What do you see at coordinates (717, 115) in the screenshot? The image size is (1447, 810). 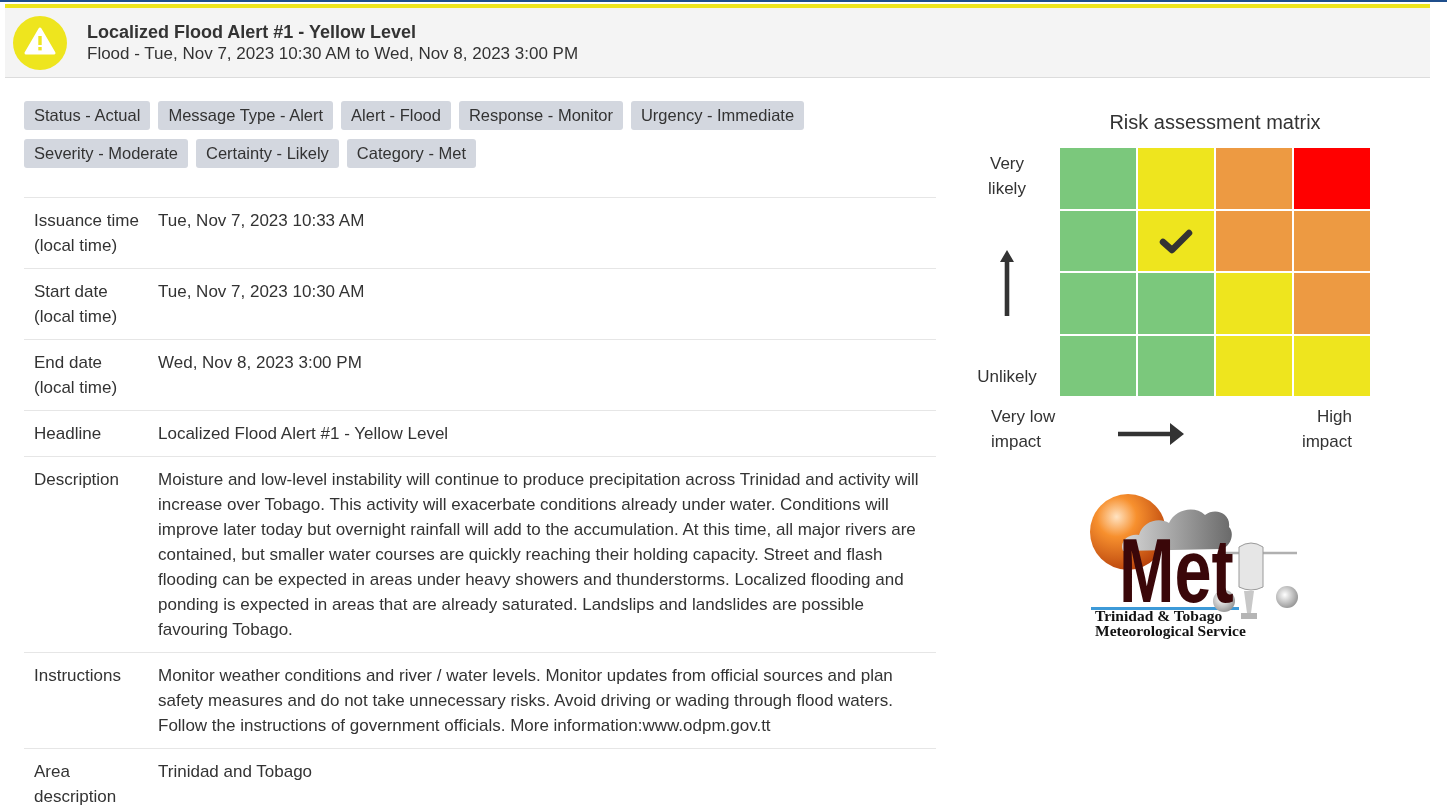 I see `info-tag: Urgency - Immediate` at bounding box center [717, 115].